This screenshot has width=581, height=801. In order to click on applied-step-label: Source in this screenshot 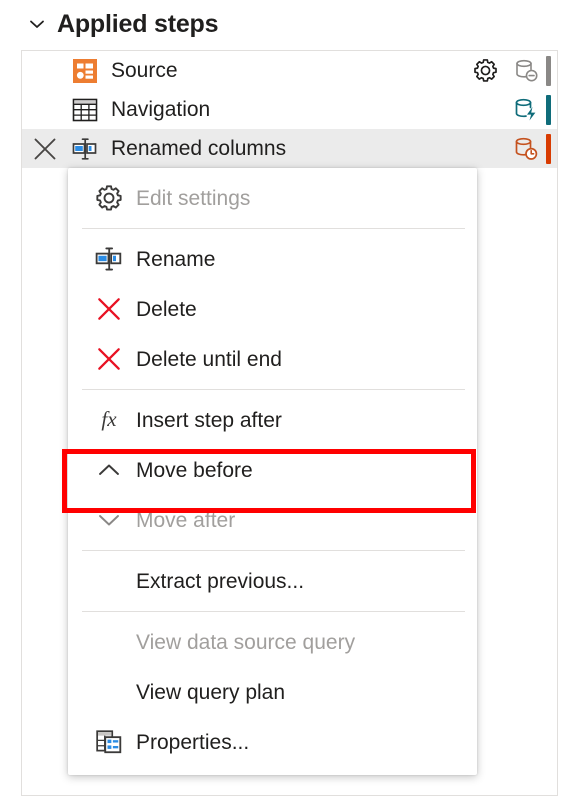, I will do `click(144, 70)`.